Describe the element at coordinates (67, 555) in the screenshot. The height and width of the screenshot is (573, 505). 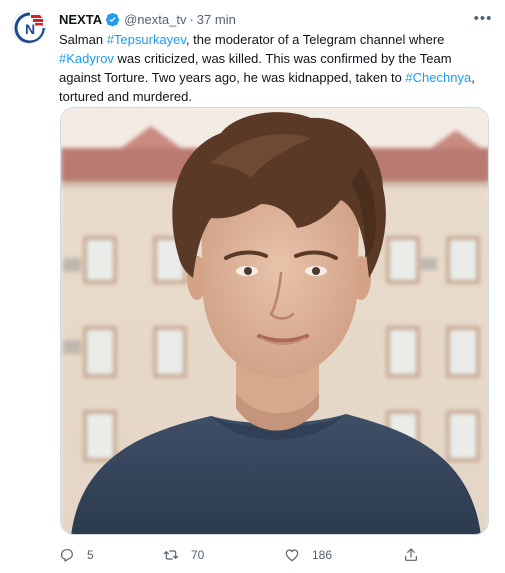
I see `reply-icon` at that location.